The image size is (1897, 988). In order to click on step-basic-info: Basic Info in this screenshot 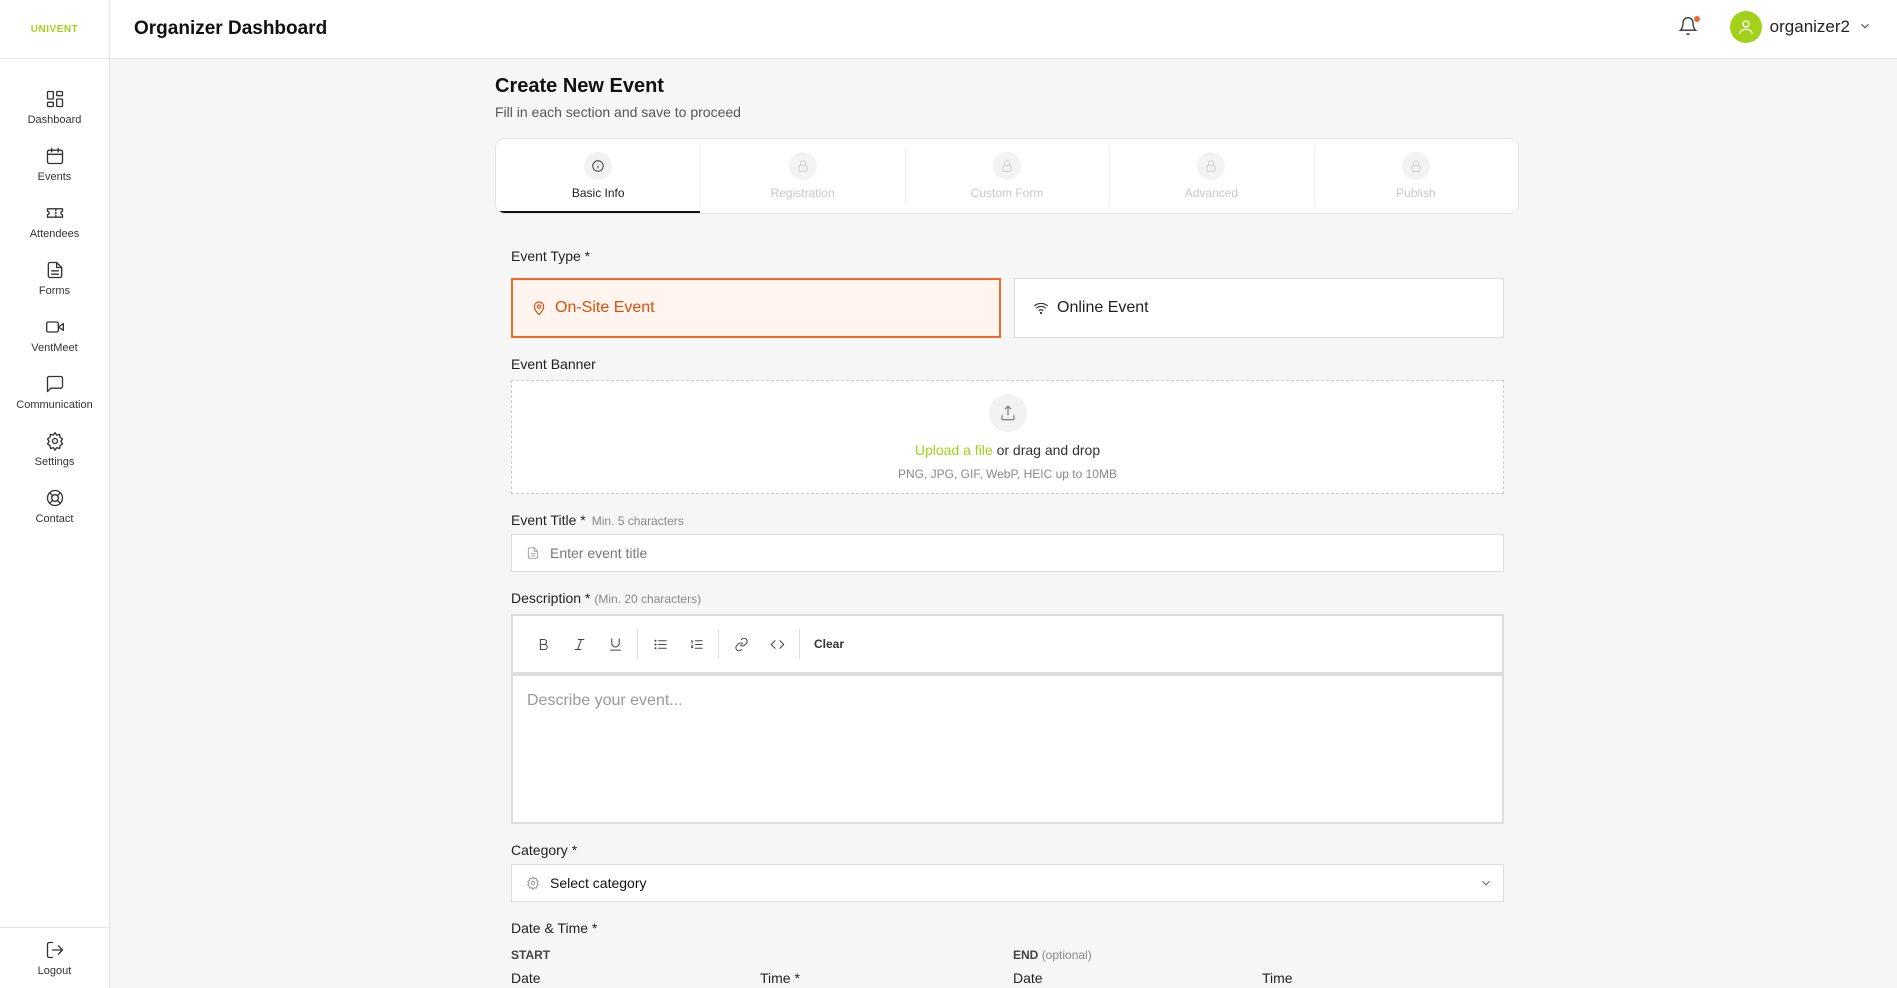, I will do `click(598, 176)`.